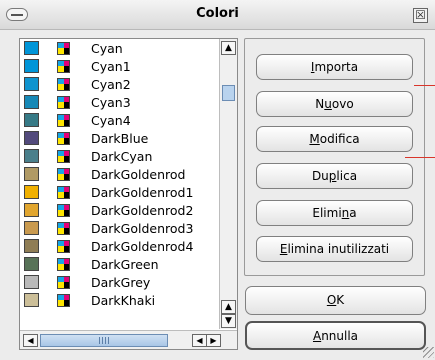 This screenshot has height=360, width=435. I want to click on color-list-item: Cyan4, so click(119, 120).